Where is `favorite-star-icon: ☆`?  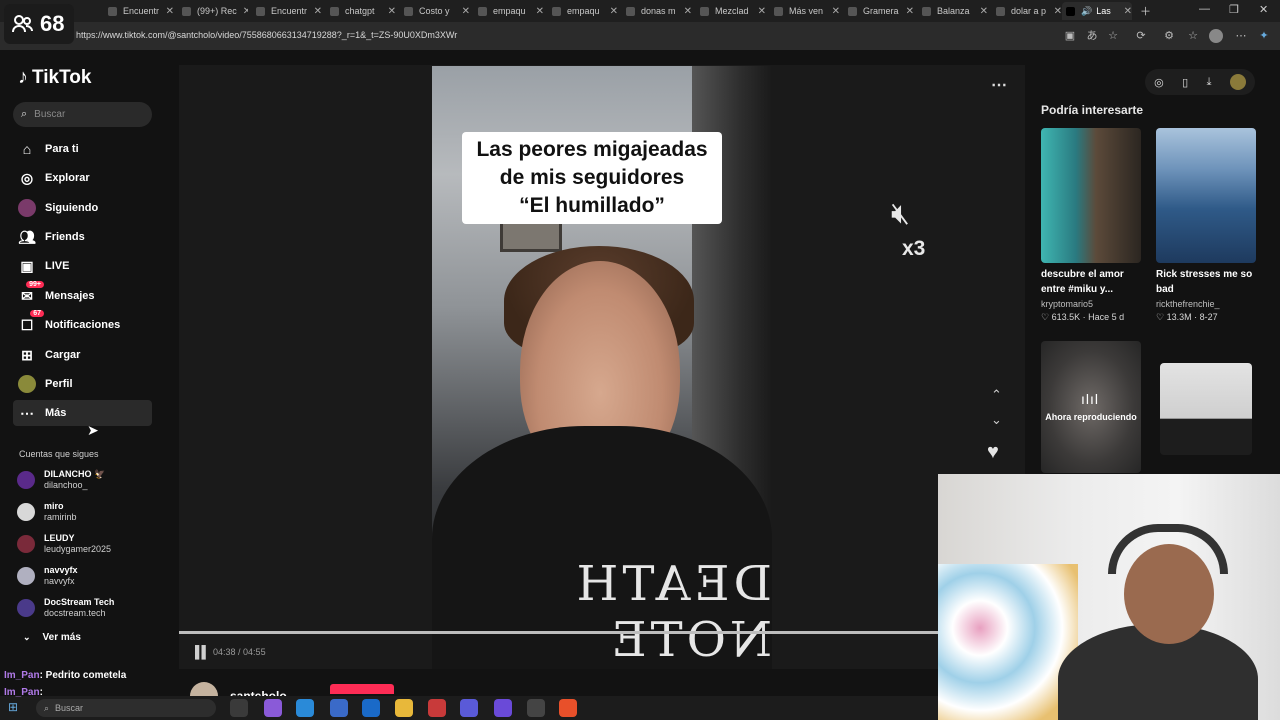 favorite-star-icon: ☆ is located at coordinates (1113, 36).